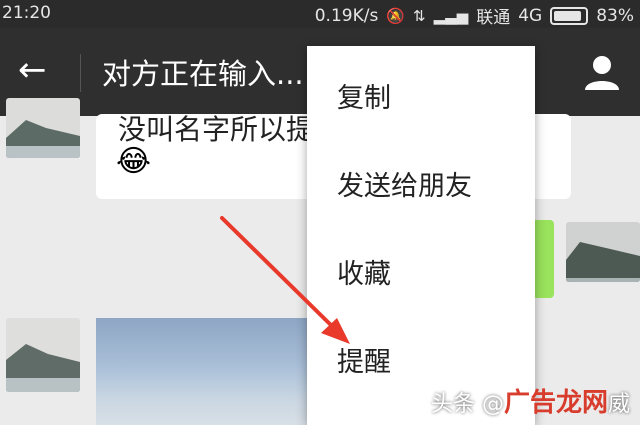  I want to click on watermark-brand: 广告龙网, so click(555, 403).